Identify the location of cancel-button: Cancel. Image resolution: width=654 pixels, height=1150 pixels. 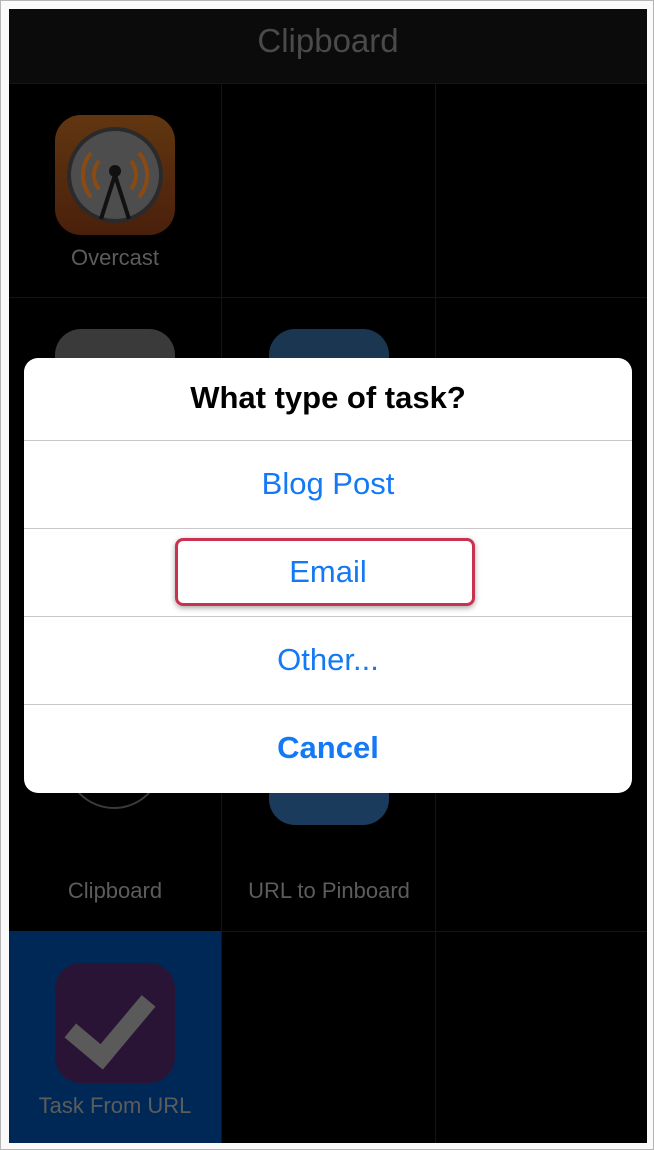
(328, 748).